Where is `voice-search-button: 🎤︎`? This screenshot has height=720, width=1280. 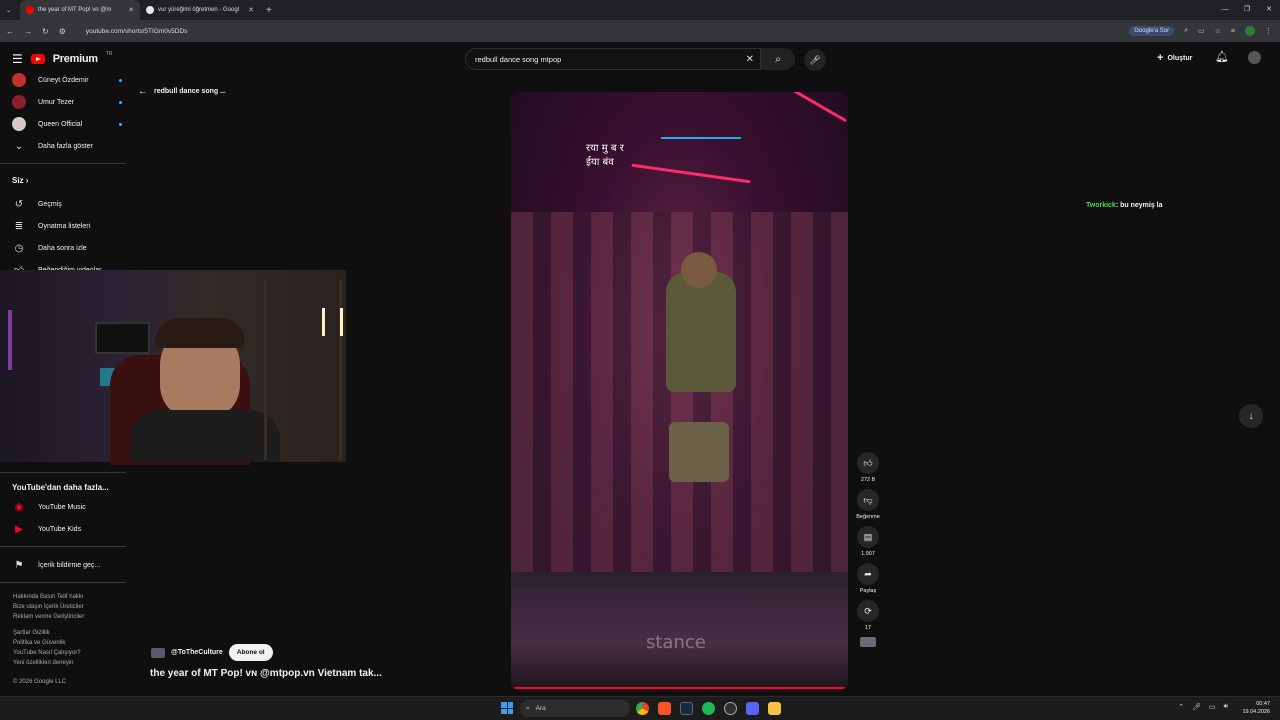
voice-search-button: 🎤︎ is located at coordinates (815, 60).